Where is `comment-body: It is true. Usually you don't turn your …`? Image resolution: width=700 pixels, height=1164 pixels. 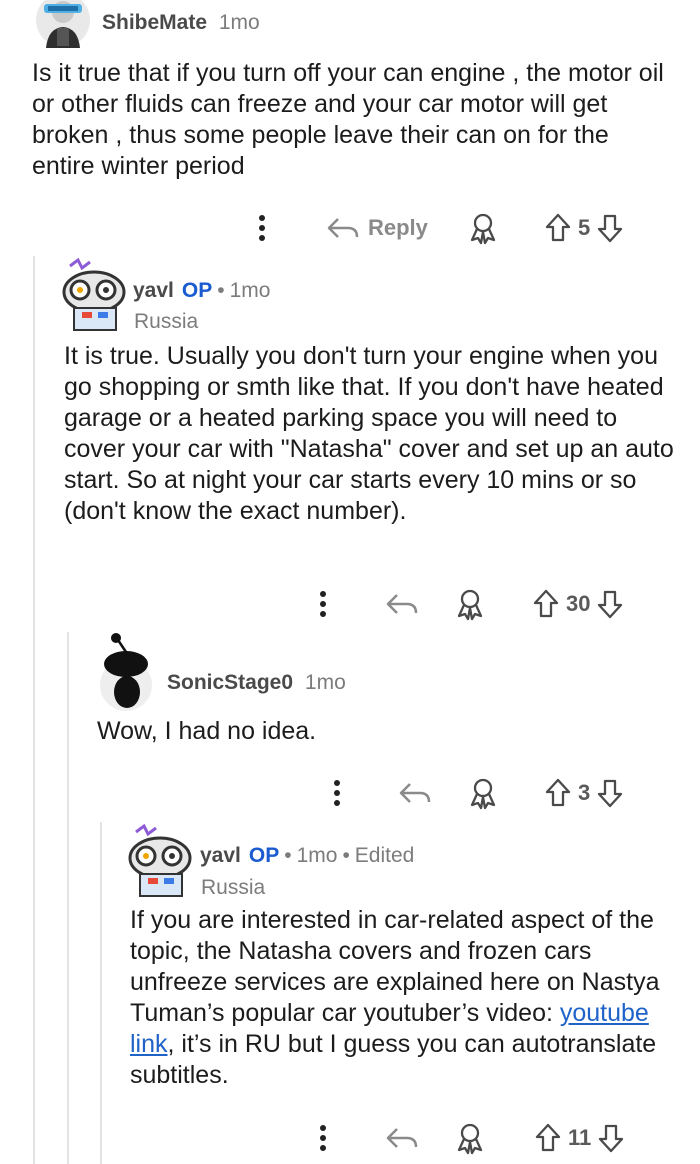
comment-body: It is true. Usually you don't turn your … is located at coordinates (369, 433).